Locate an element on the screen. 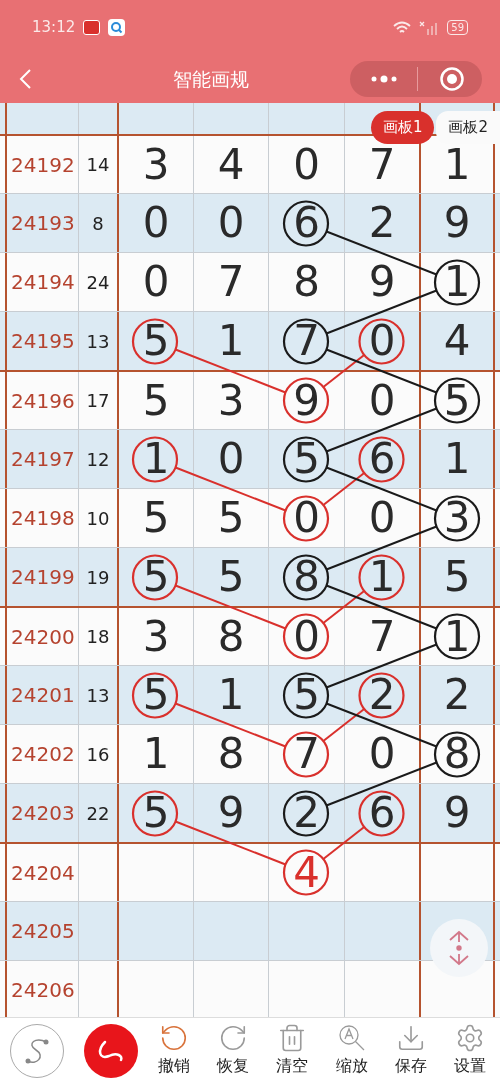 This screenshot has height=1083, width=500. sum-value: 24 is located at coordinates (98, 282).